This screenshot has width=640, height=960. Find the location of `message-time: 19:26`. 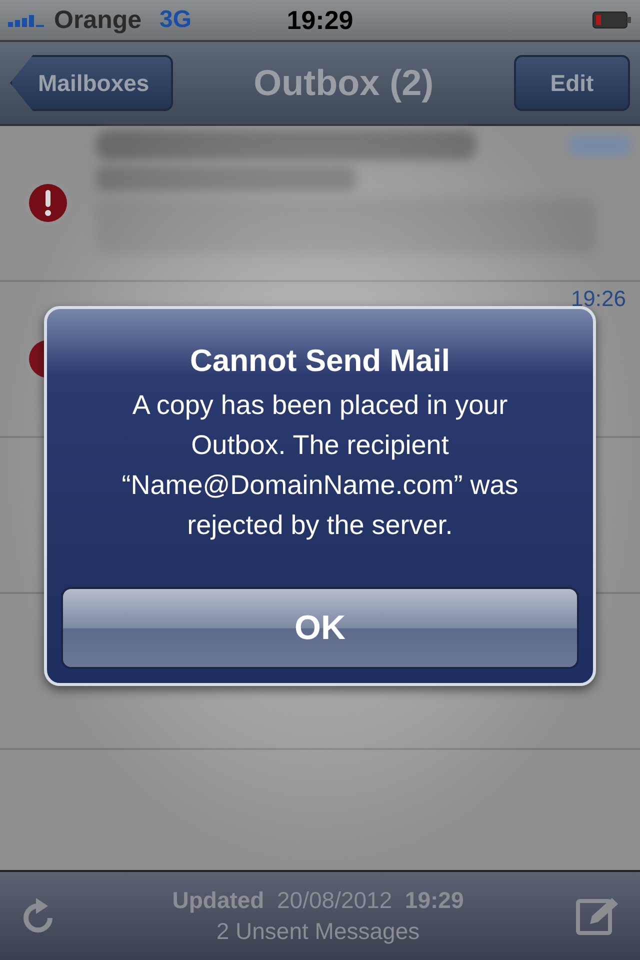

message-time: 19:26 is located at coordinates (598, 299).